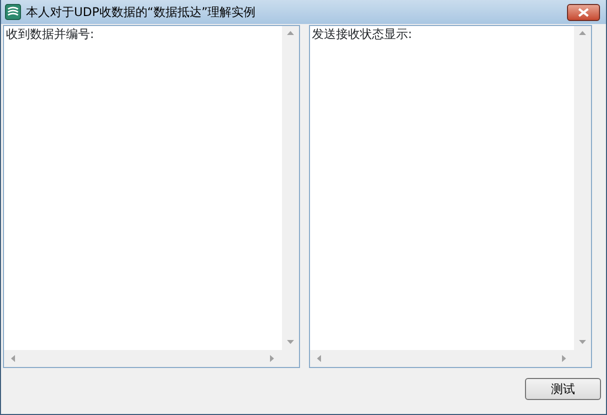 The width and height of the screenshot is (607, 415). I want to click on text-box-content: 收到数据并编号:, so click(50, 34).